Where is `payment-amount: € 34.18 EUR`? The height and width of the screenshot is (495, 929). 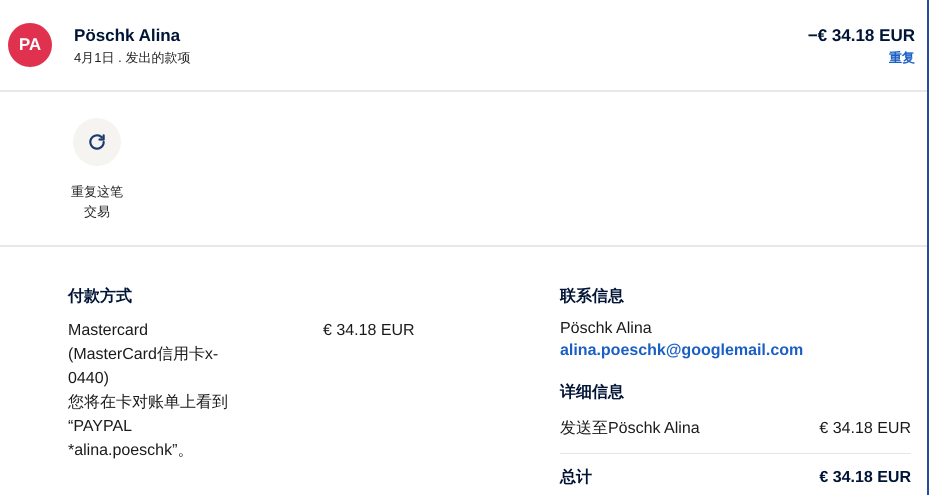
payment-amount: € 34.18 EUR is located at coordinates (369, 331).